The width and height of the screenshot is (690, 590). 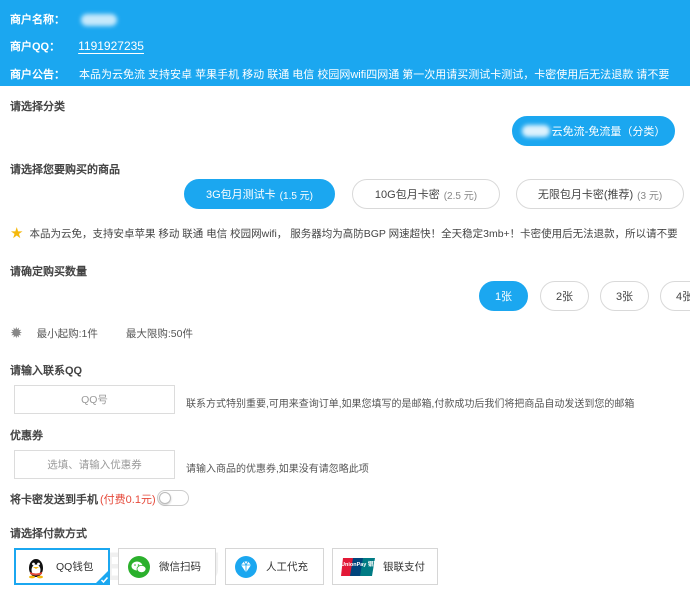 I want to click on pay-unionpay-button: UnionPay 银联 银联支付, so click(x=385, y=566).